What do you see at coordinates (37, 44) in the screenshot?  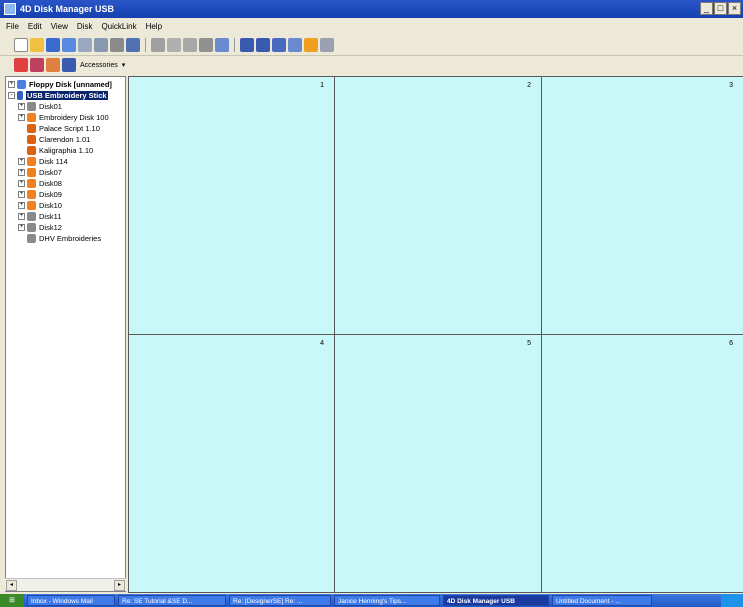 I see `open-folder-icon` at bounding box center [37, 44].